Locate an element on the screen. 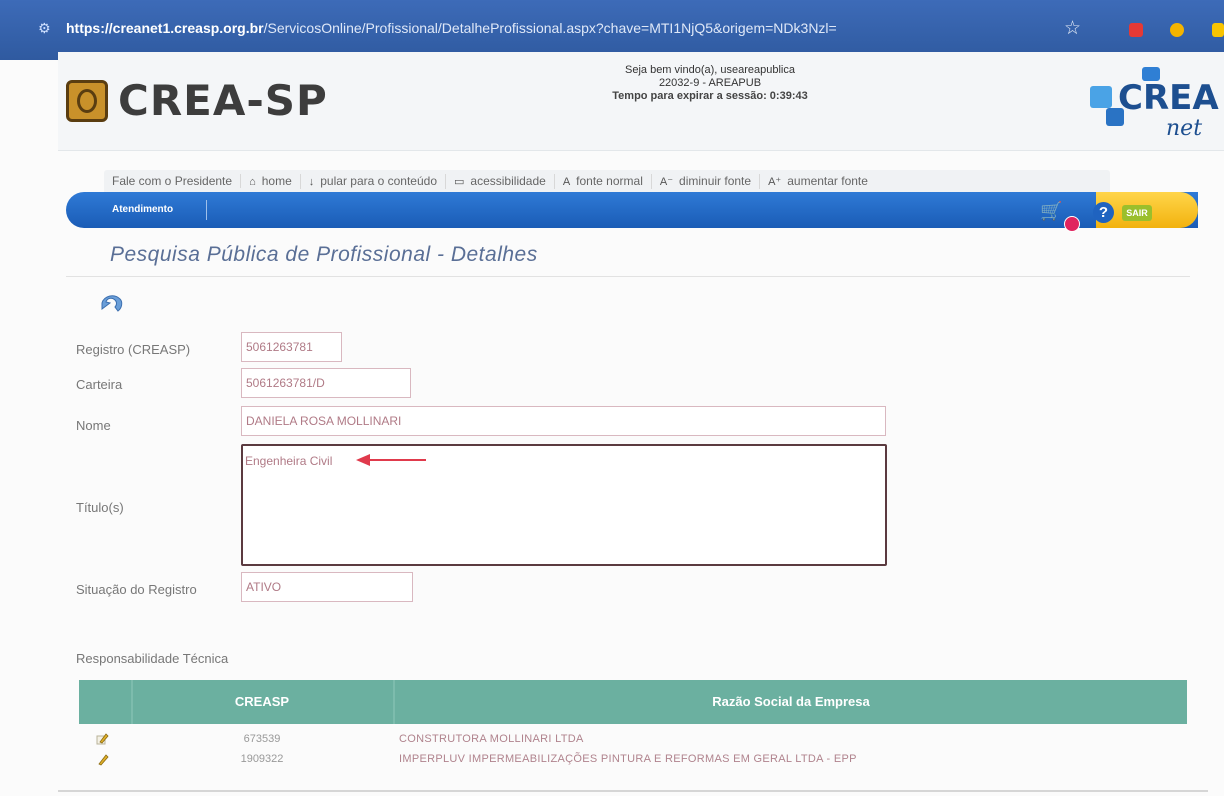  font-normal-icon: A is located at coordinates (566, 181).